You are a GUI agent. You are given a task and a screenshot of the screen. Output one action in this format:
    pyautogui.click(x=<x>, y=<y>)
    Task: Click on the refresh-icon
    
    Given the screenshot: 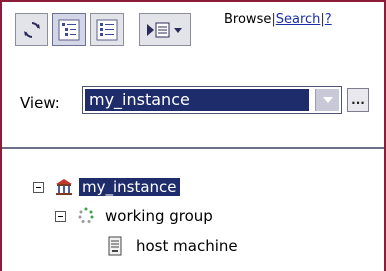 What is the action you would take?
    pyautogui.click(x=31, y=29)
    